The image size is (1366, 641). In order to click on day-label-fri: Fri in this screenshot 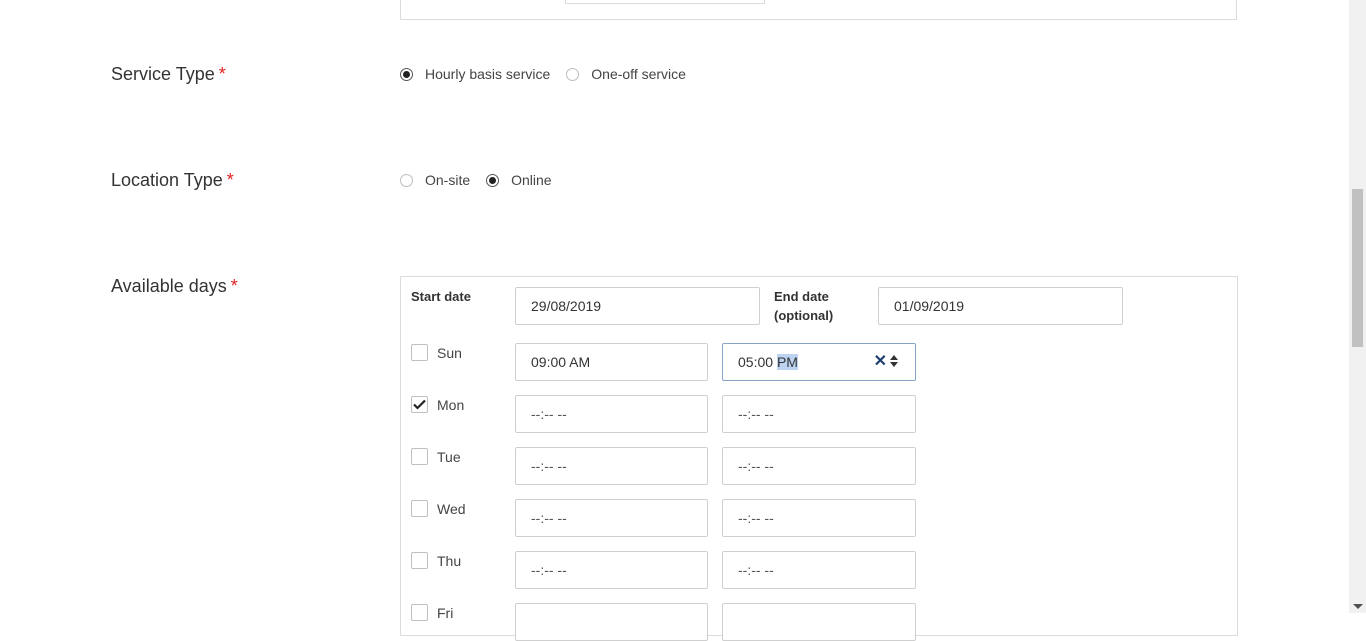, I will do `click(445, 613)`.